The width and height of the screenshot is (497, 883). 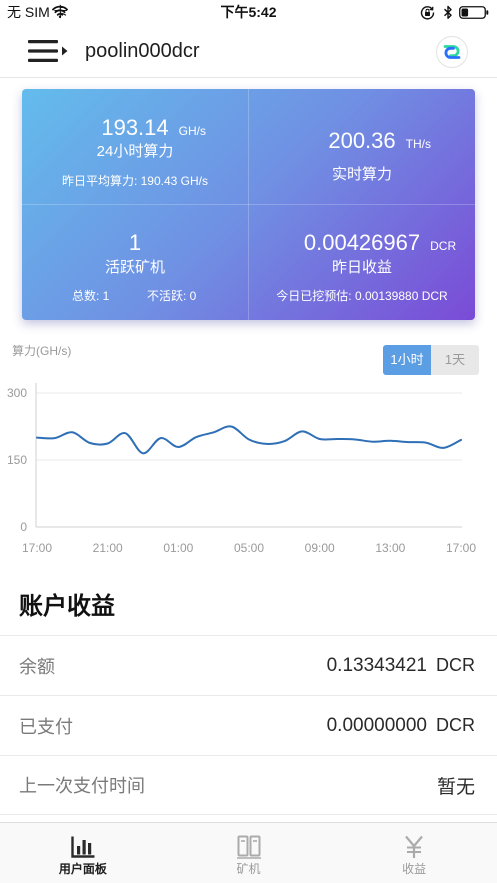 I want to click on battery-icon, so click(x=474, y=12).